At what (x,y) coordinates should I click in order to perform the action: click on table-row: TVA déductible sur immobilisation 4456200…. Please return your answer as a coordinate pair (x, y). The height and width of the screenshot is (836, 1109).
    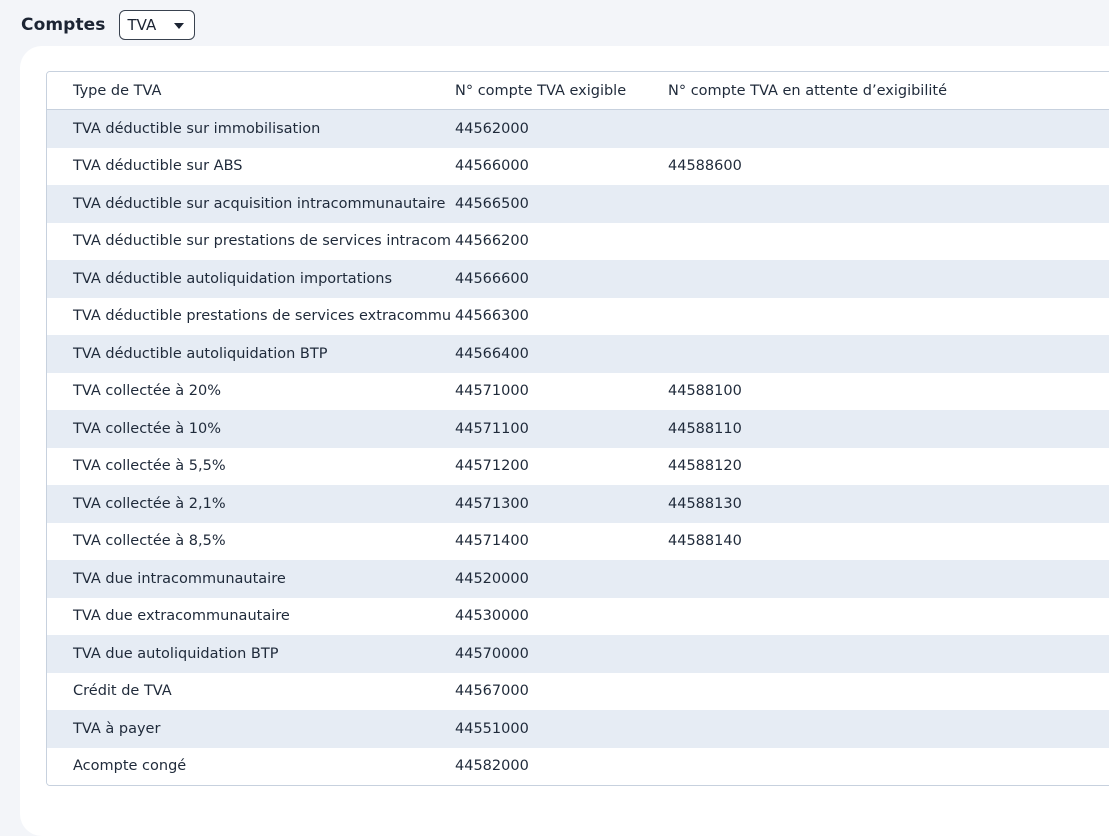
    Looking at the image, I should click on (578, 129).